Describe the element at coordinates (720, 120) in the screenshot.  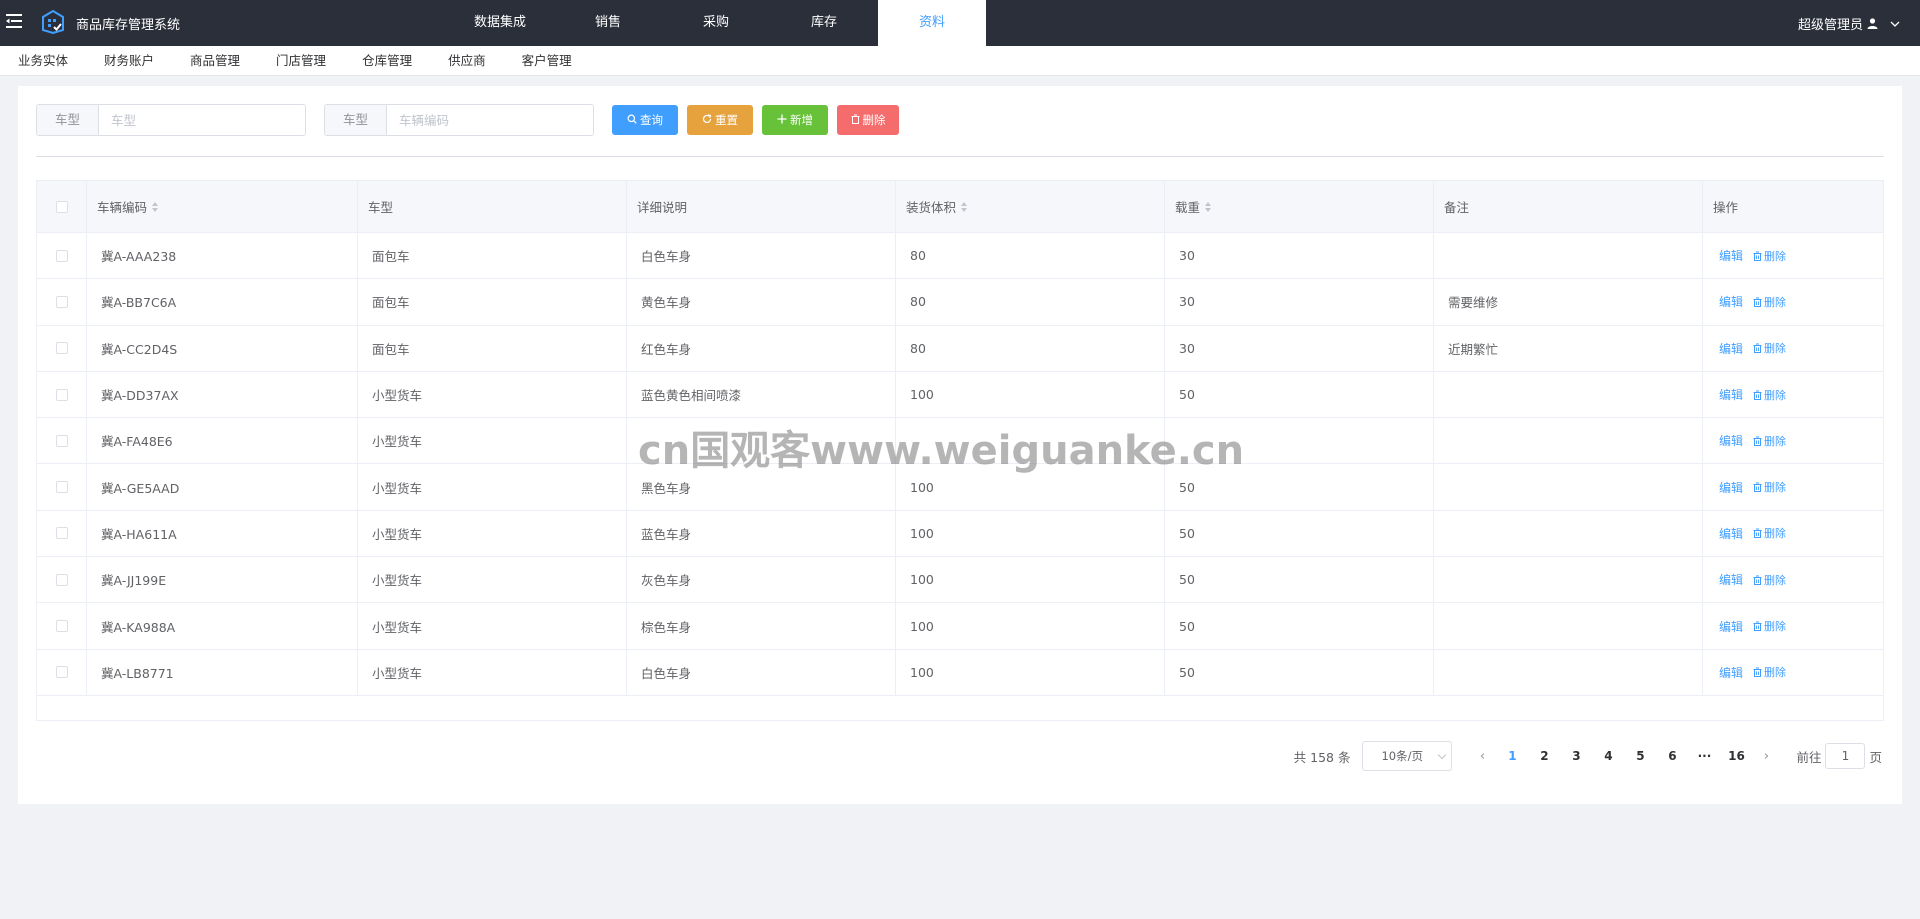
I see `reset-button: 重置` at that location.